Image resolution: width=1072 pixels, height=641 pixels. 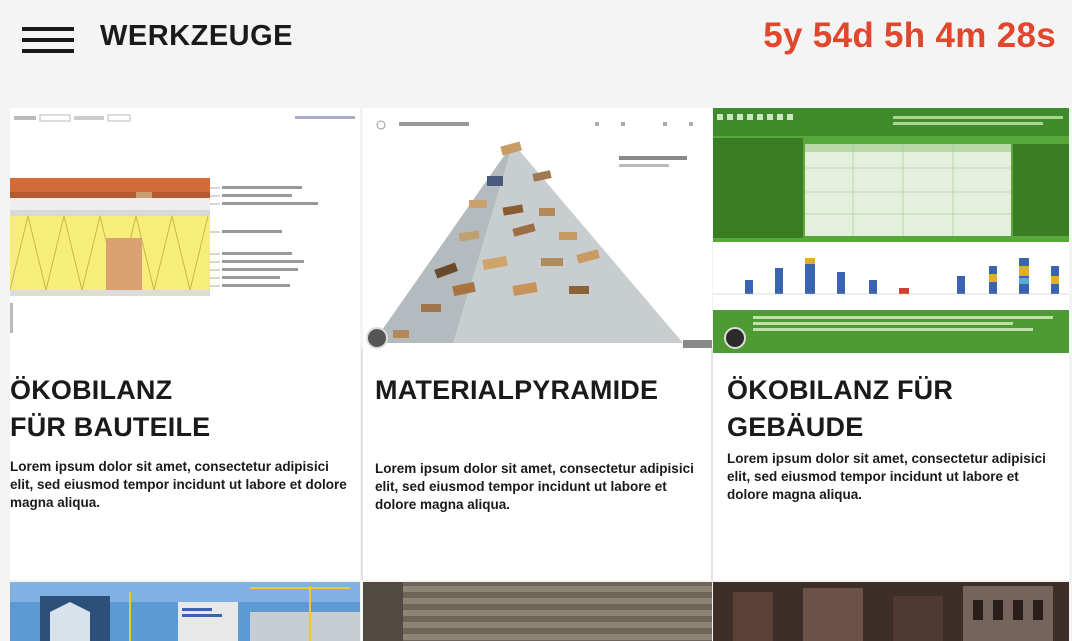 I want to click on thumbnail-building-facade, so click(x=891, y=611).